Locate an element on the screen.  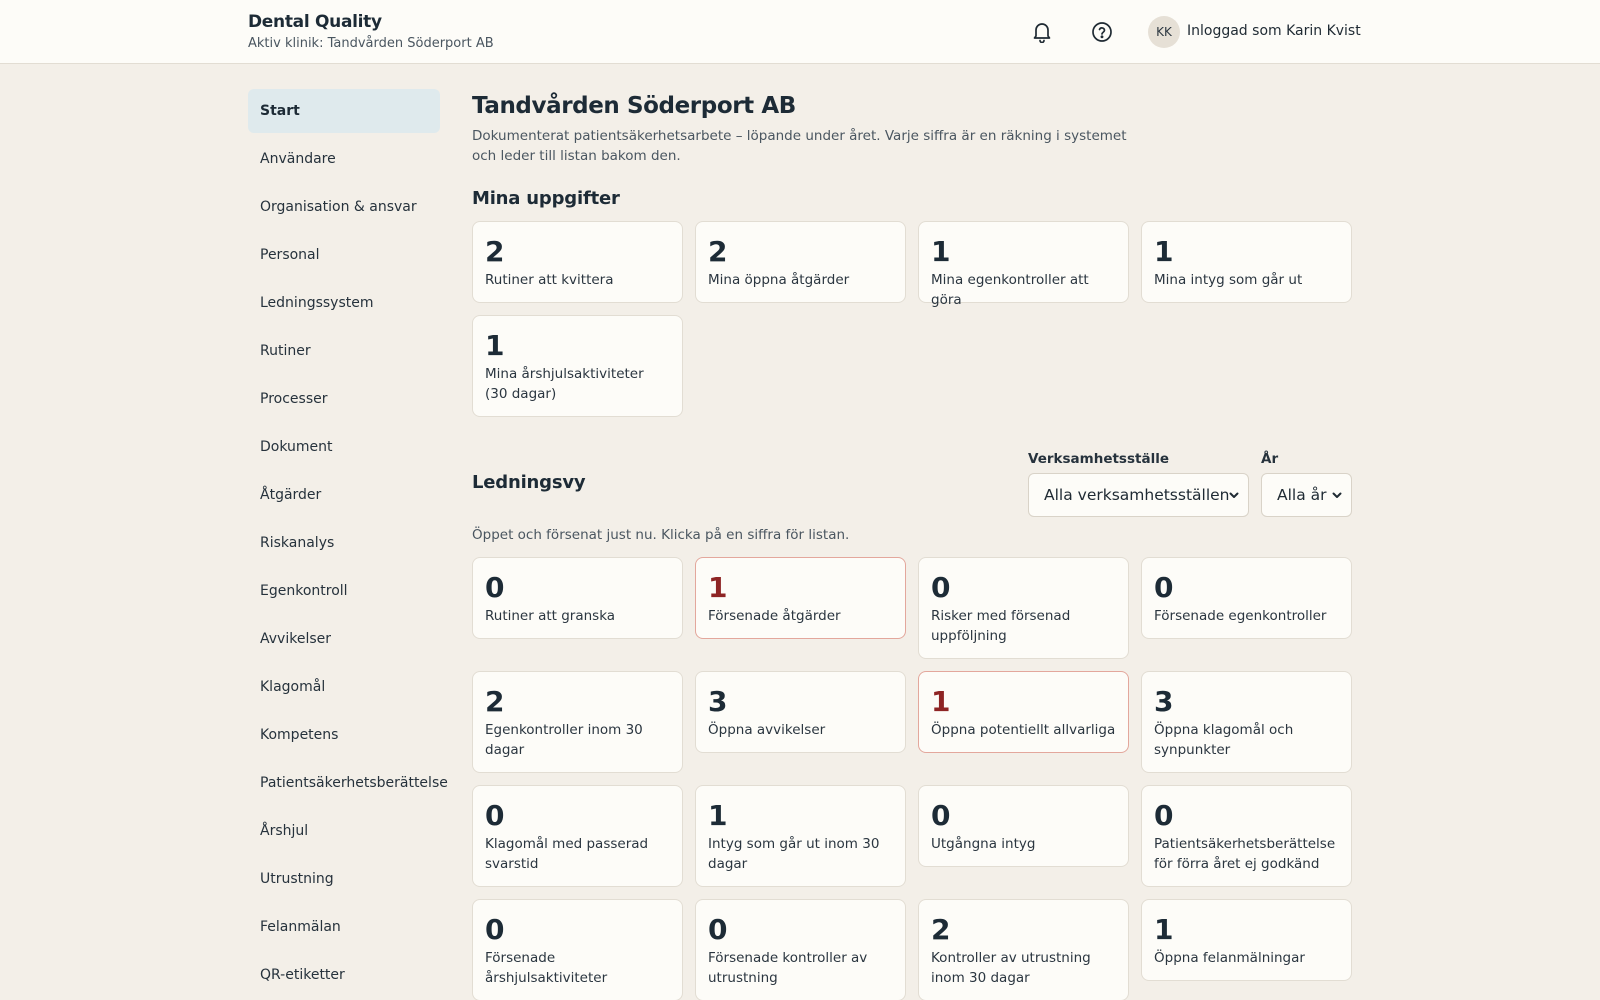
metric-label: Försenade kontroller av utrustning is located at coordinates (788, 968).